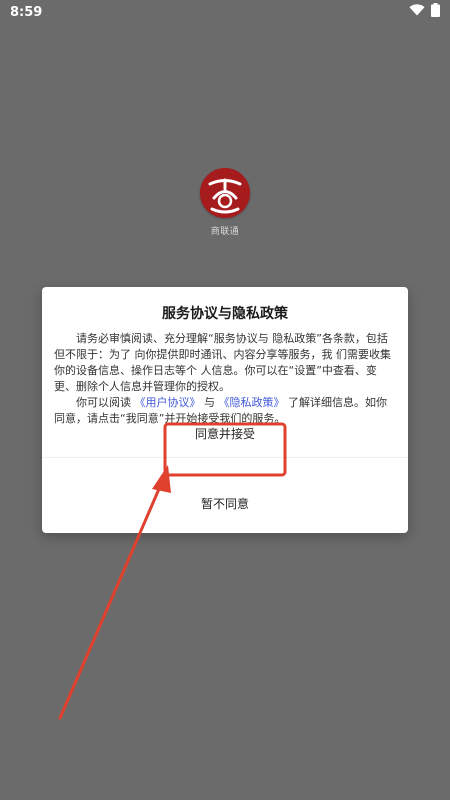 The width and height of the screenshot is (450, 800). What do you see at coordinates (417, 12) in the screenshot?
I see `wifi-icon` at bounding box center [417, 12].